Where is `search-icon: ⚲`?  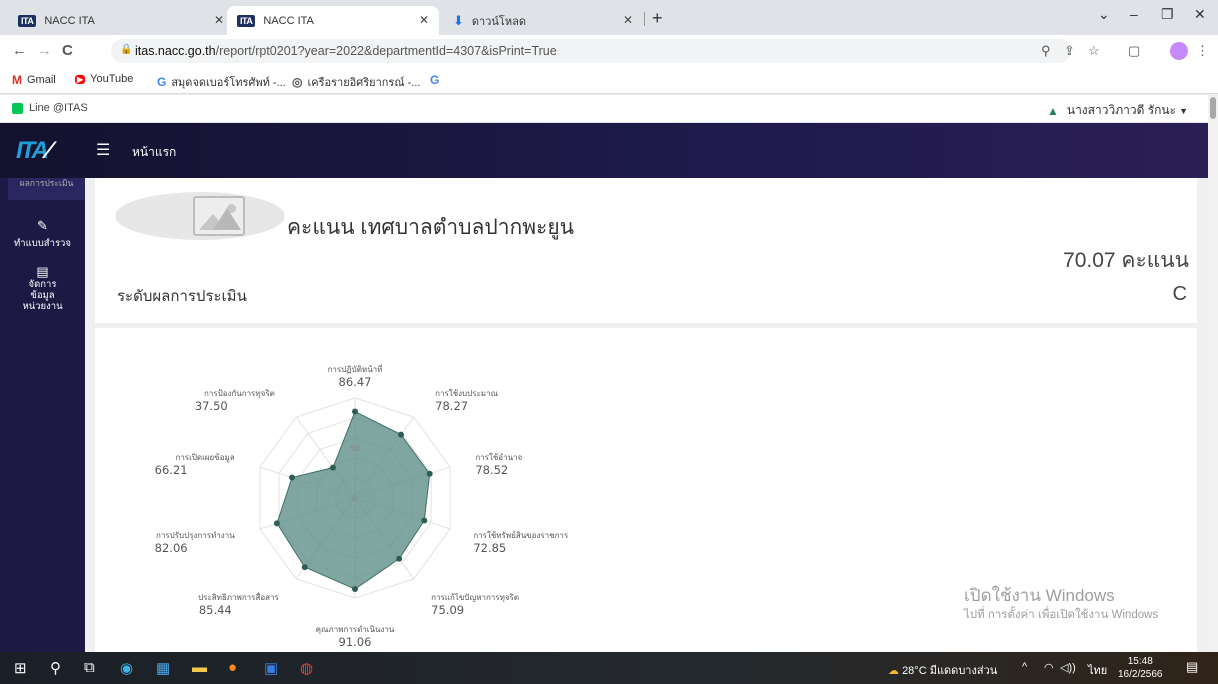 search-icon: ⚲ is located at coordinates (55, 668).